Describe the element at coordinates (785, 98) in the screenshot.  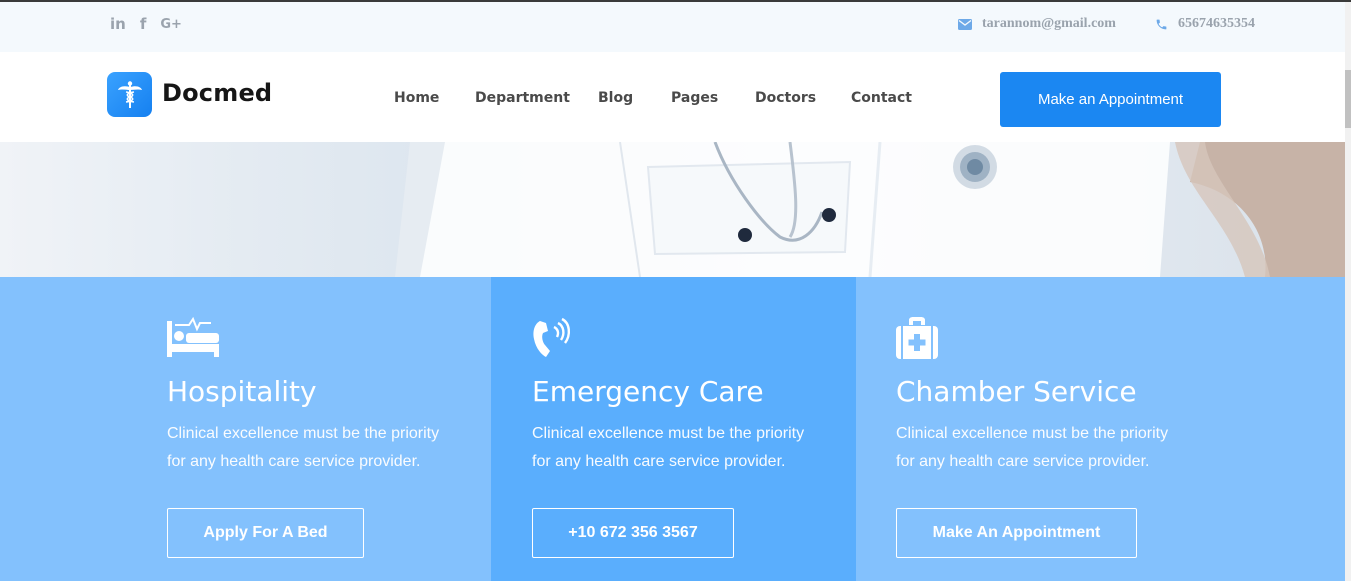
I see `nav-doctors: Doctors` at that location.